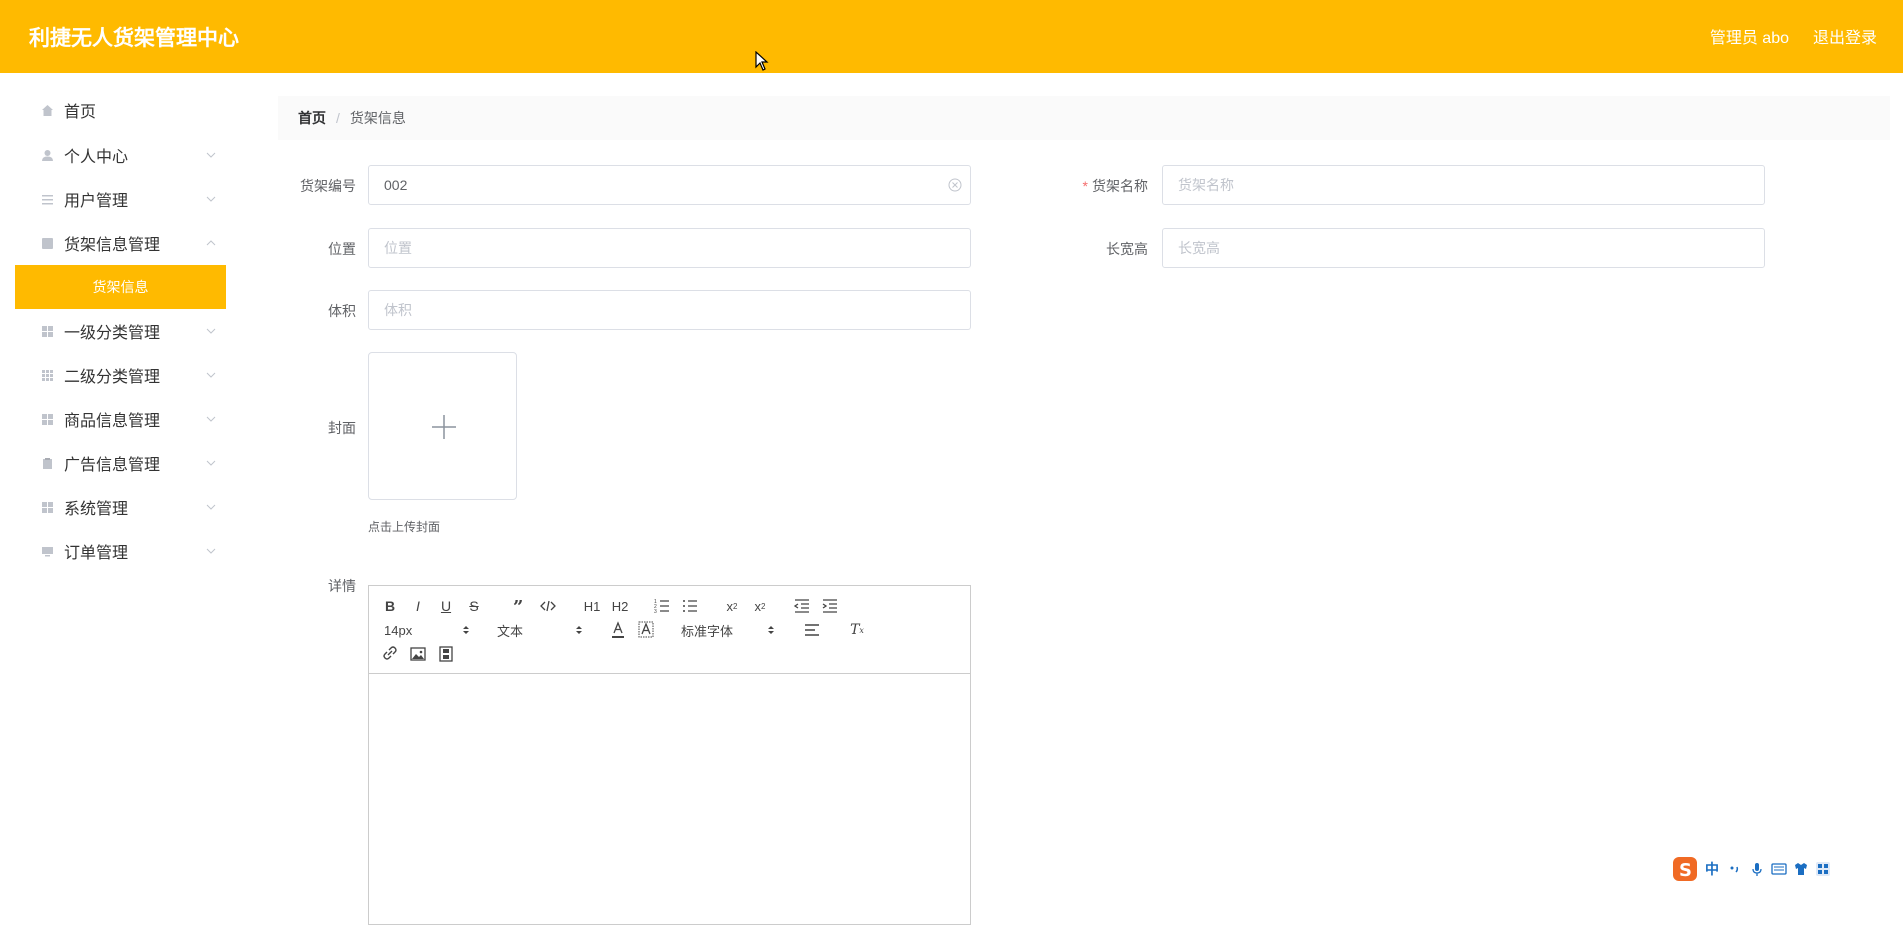  I want to click on sidebar-item-label: 系统管理, so click(96, 509).